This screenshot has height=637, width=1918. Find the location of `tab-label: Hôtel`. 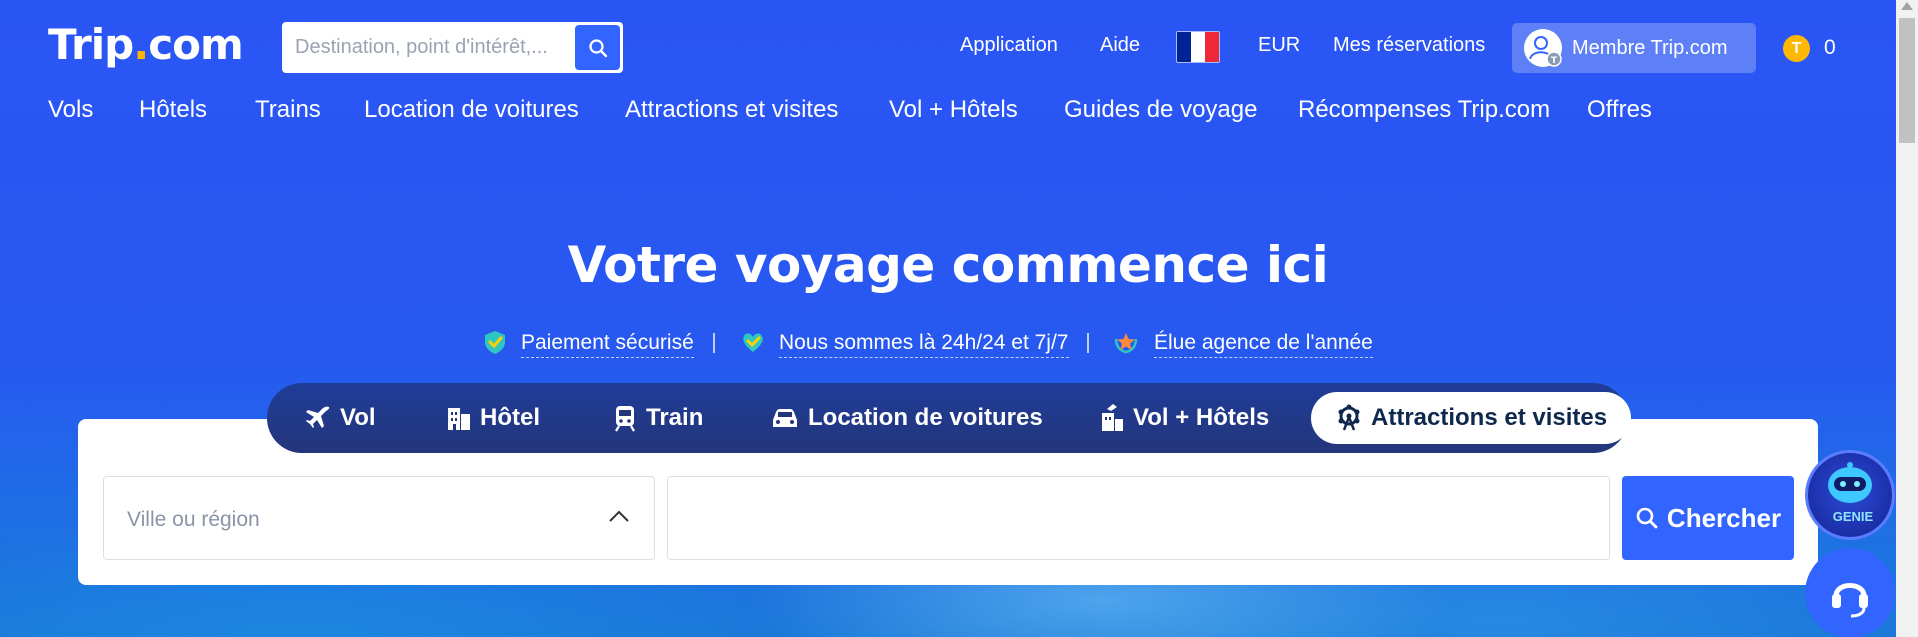

tab-label: Hôtel is located at coordinates (510, 417).